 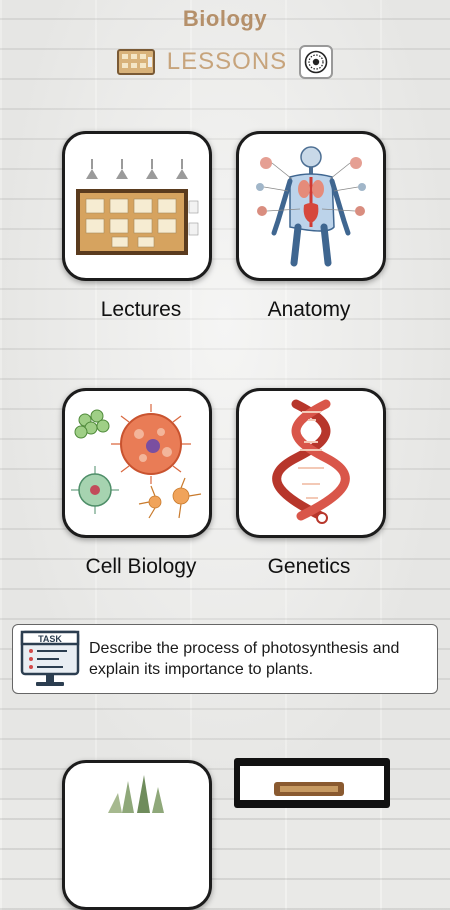 What do you see at coordinates (136, 794) in the screenshot?
I see `plant-icon` at bounding box center [136, 794].